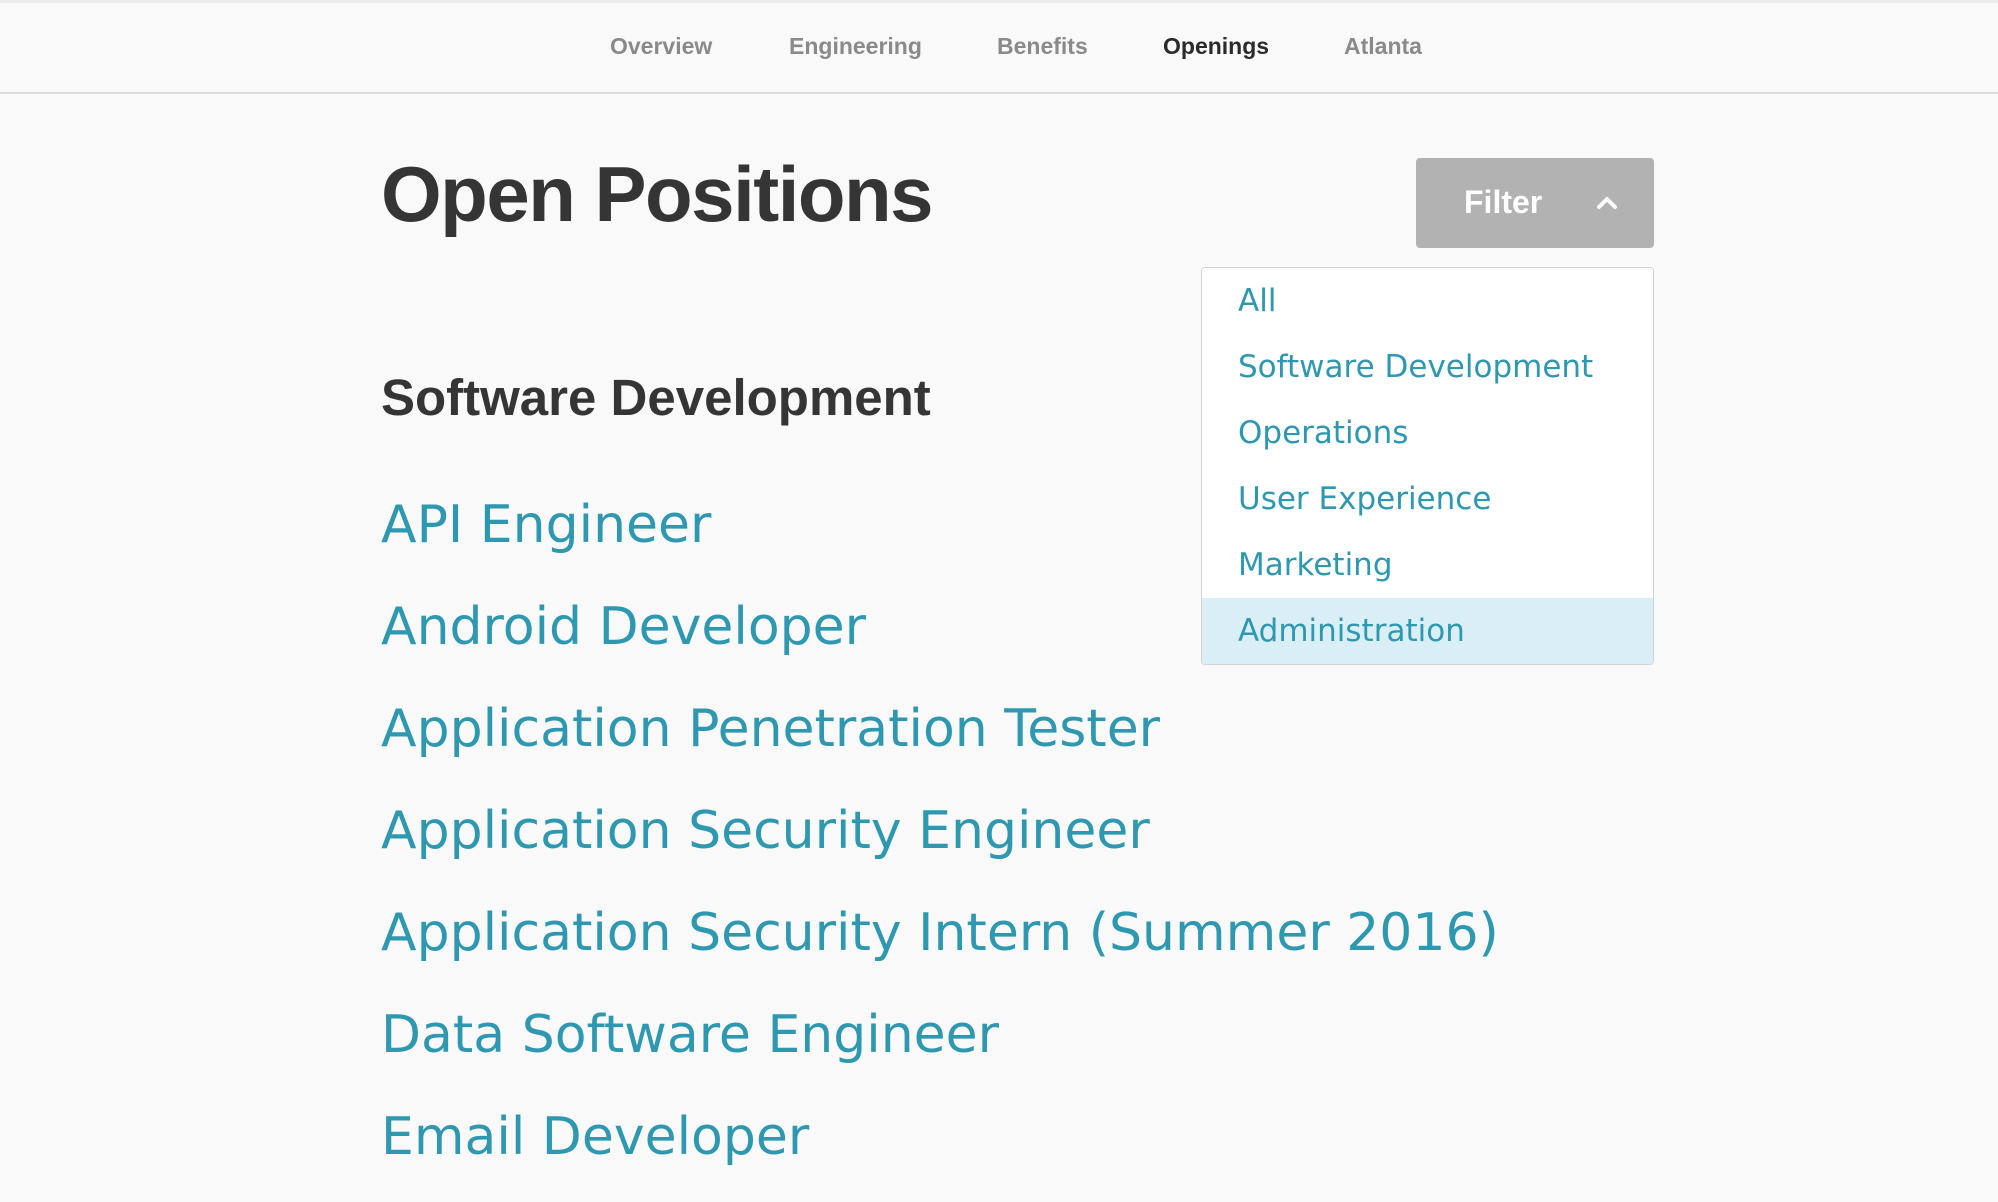 The width and height of the screenshot is (1998, 1202). Describe the element at coordinates (1427, 367) in the screenshot. I see `filter-option-software-development: Software Development` at that location.